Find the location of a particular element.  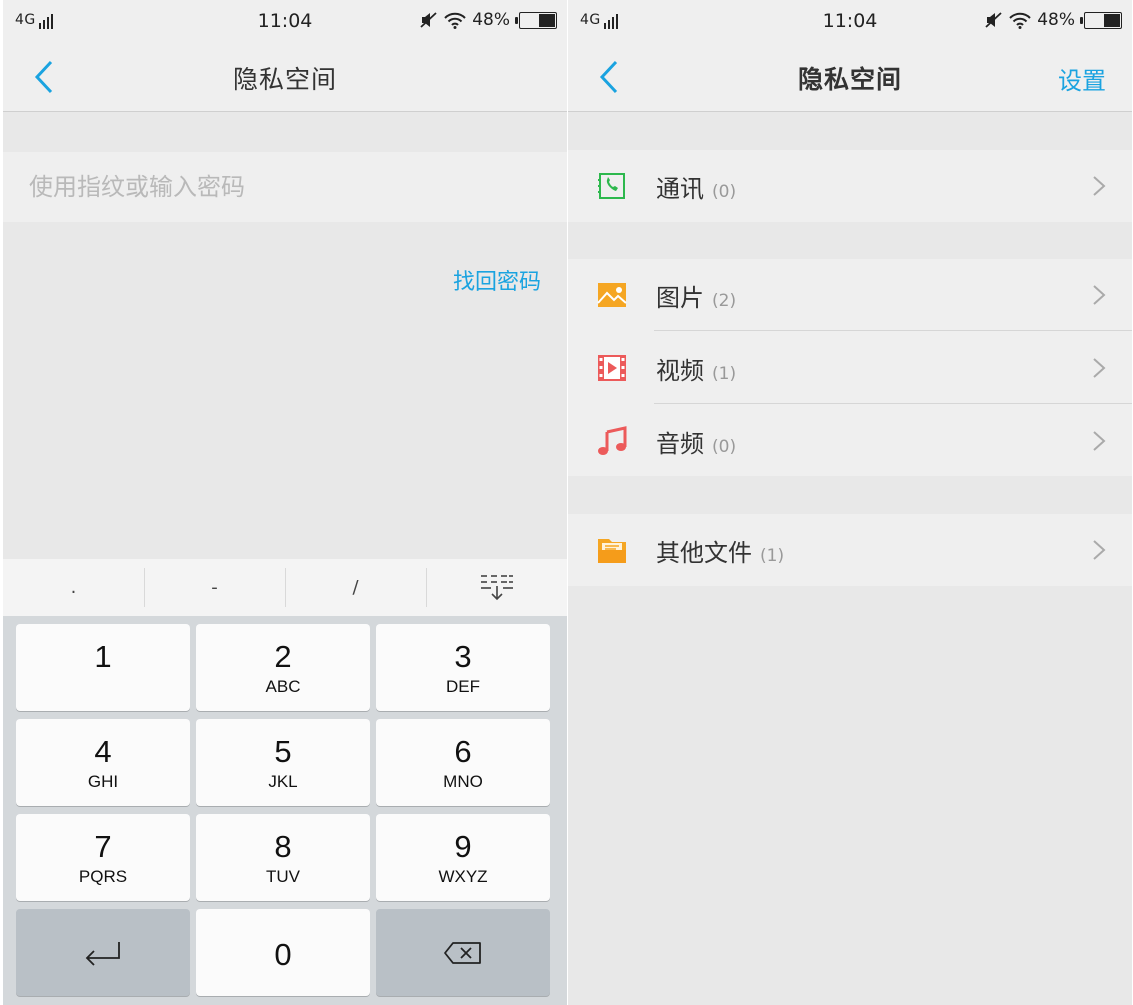

key-9-letters: WXYZ is located at coordinates (463, 876).